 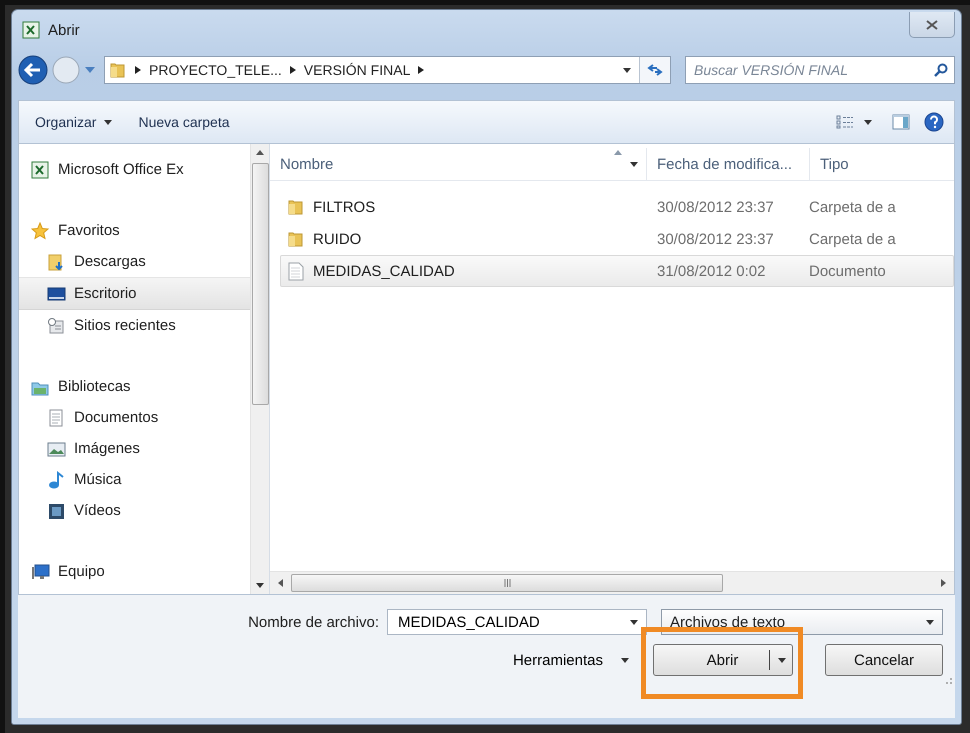 What do you see at coordinates (458, 164) in the screenshot?
I see `column-header: Nombre` at bounding box center [458, 164].